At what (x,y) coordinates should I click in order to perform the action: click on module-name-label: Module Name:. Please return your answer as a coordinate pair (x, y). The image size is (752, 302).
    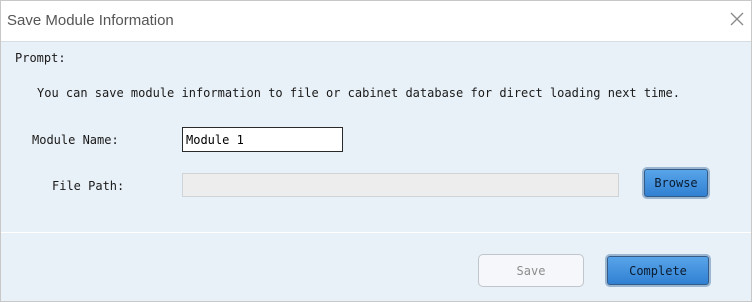
    Looking at the image, I should click on (75, 140).